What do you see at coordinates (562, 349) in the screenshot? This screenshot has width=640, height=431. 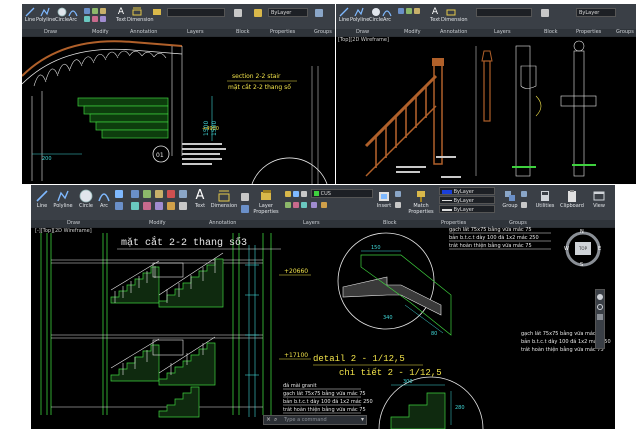 I see `note-right-lower-3: trát hoàn thiện bằng vữa mác 75` at bounding box center [562, 349].